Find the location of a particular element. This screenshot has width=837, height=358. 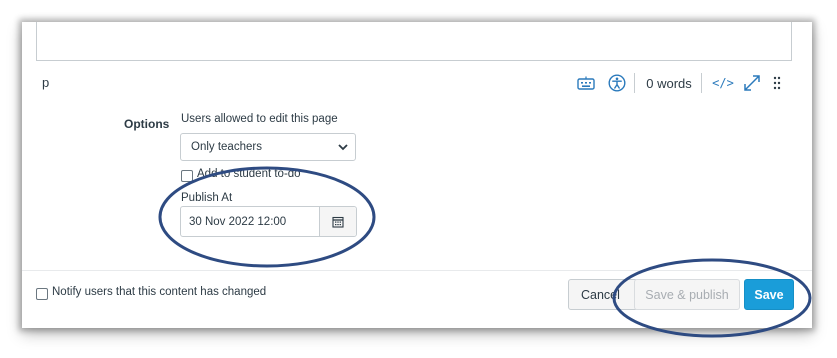

calendar-icon is located at coordinates (338, 222).